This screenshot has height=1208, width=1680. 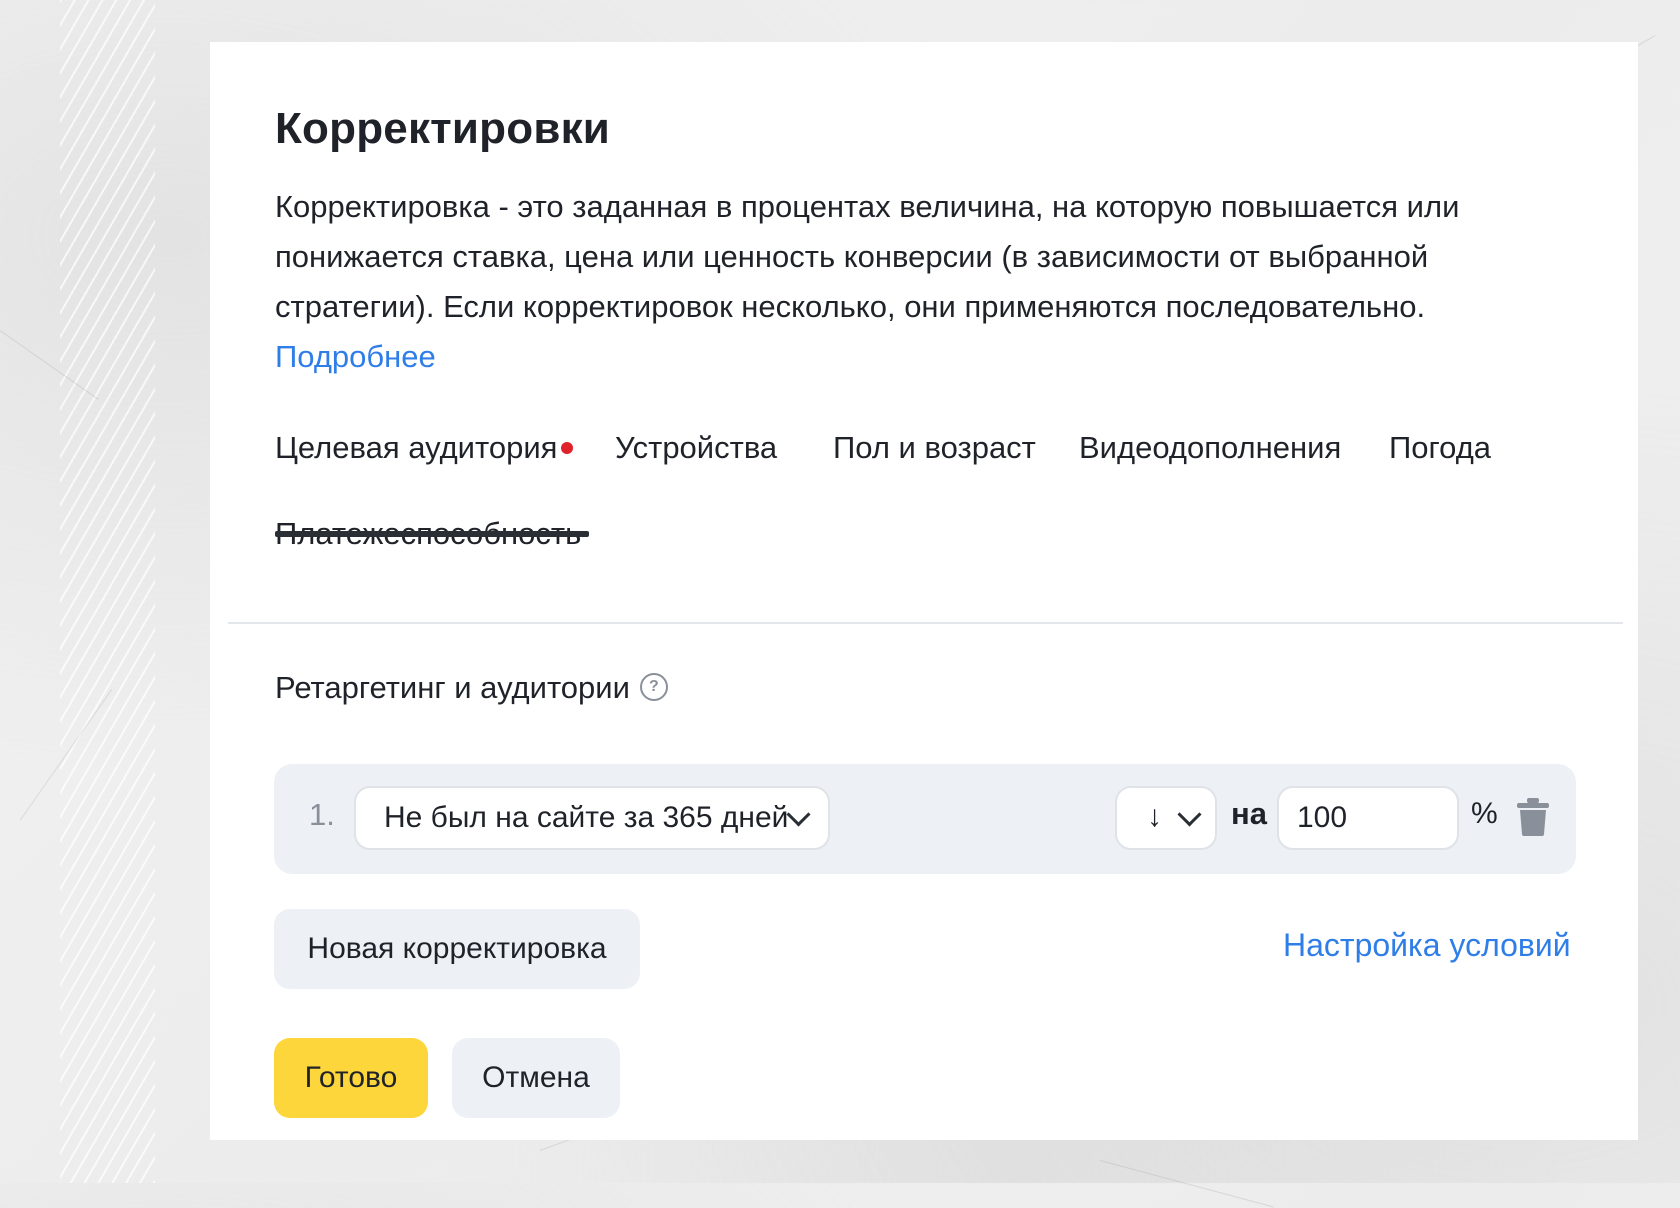 What do you see at coordinates (920, 357) in the screenshot?
I see `more-info-link: Подробнее` at bounding box center [920, 357].